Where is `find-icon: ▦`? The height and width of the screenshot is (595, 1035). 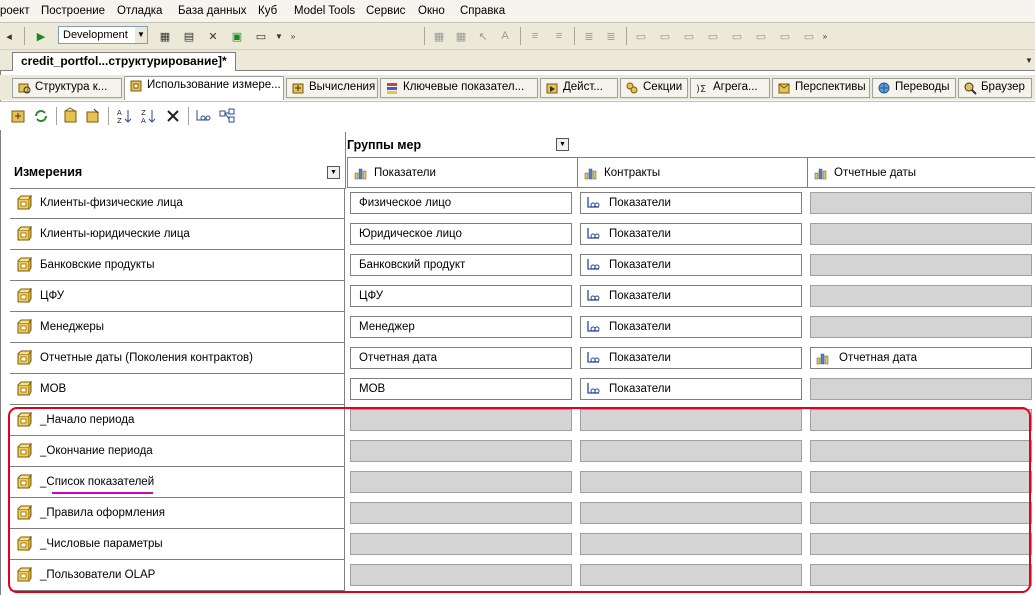
find-icon: ▦ is located at coordinates (165, 36).